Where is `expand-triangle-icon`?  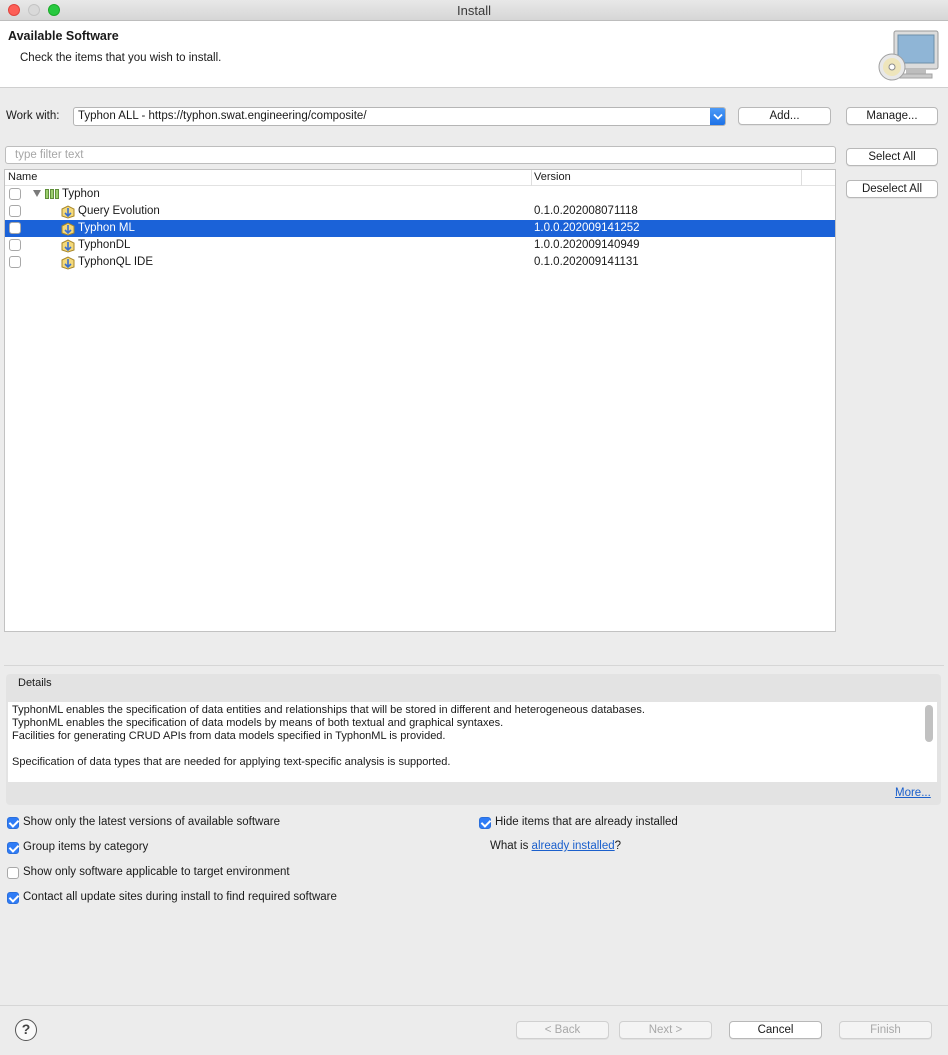 expand-triangle-icon is located at coordinates (37, 193).